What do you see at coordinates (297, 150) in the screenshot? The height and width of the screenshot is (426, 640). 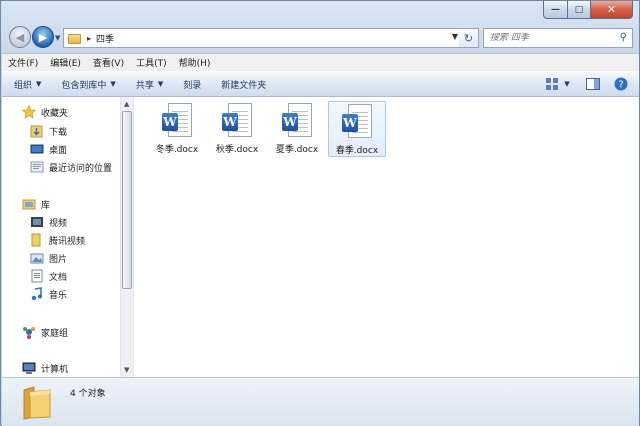 I see `file-name: 夏季.docx` at bounding box center [297, 150].